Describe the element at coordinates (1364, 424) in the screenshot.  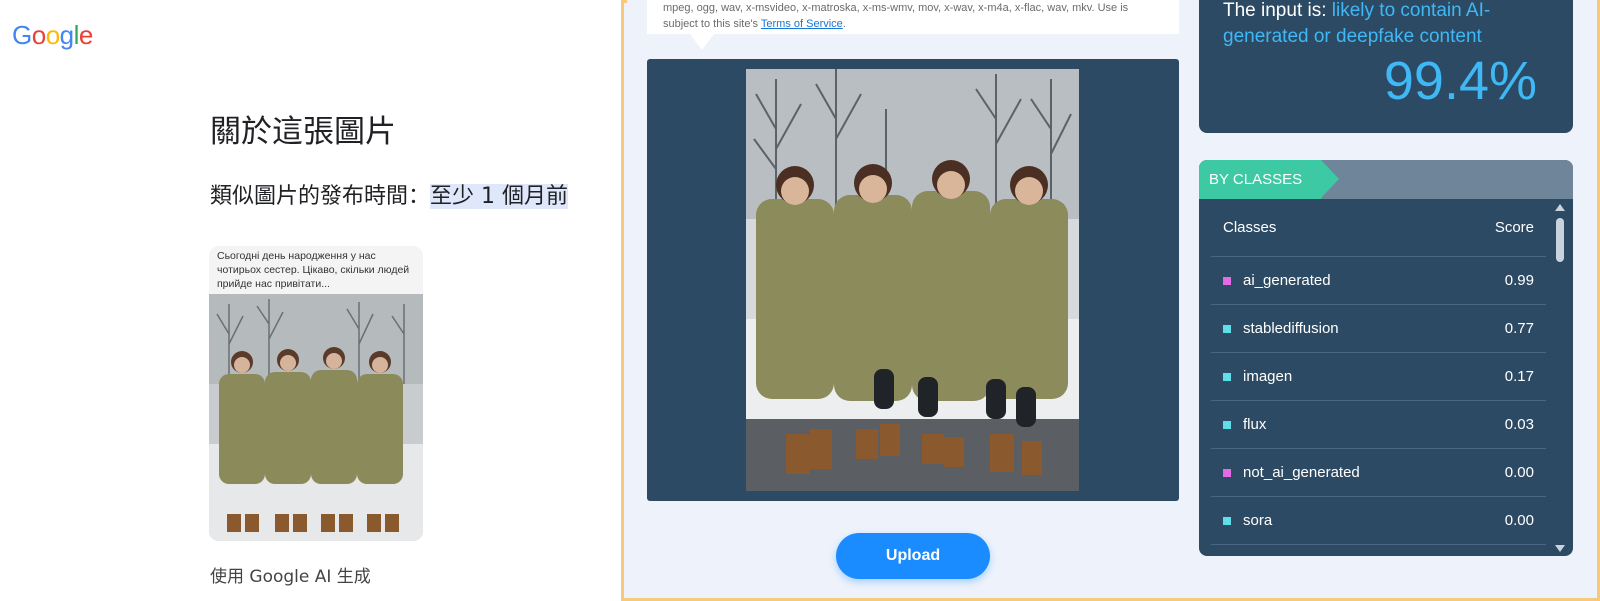
I see `class-name-cell: flux` at that location.